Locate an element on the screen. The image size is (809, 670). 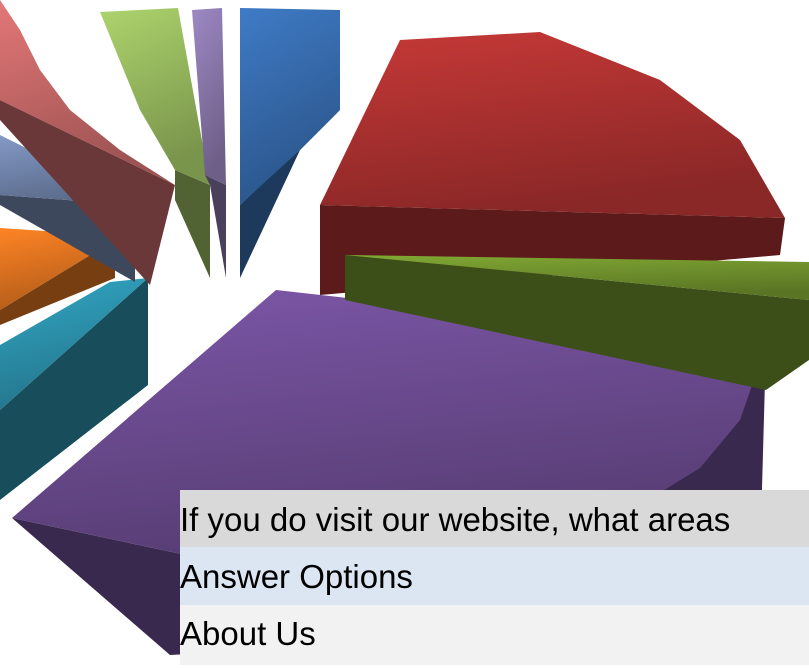
question-text: If you do visit our website, what areas is located at coordinates (494, 518).